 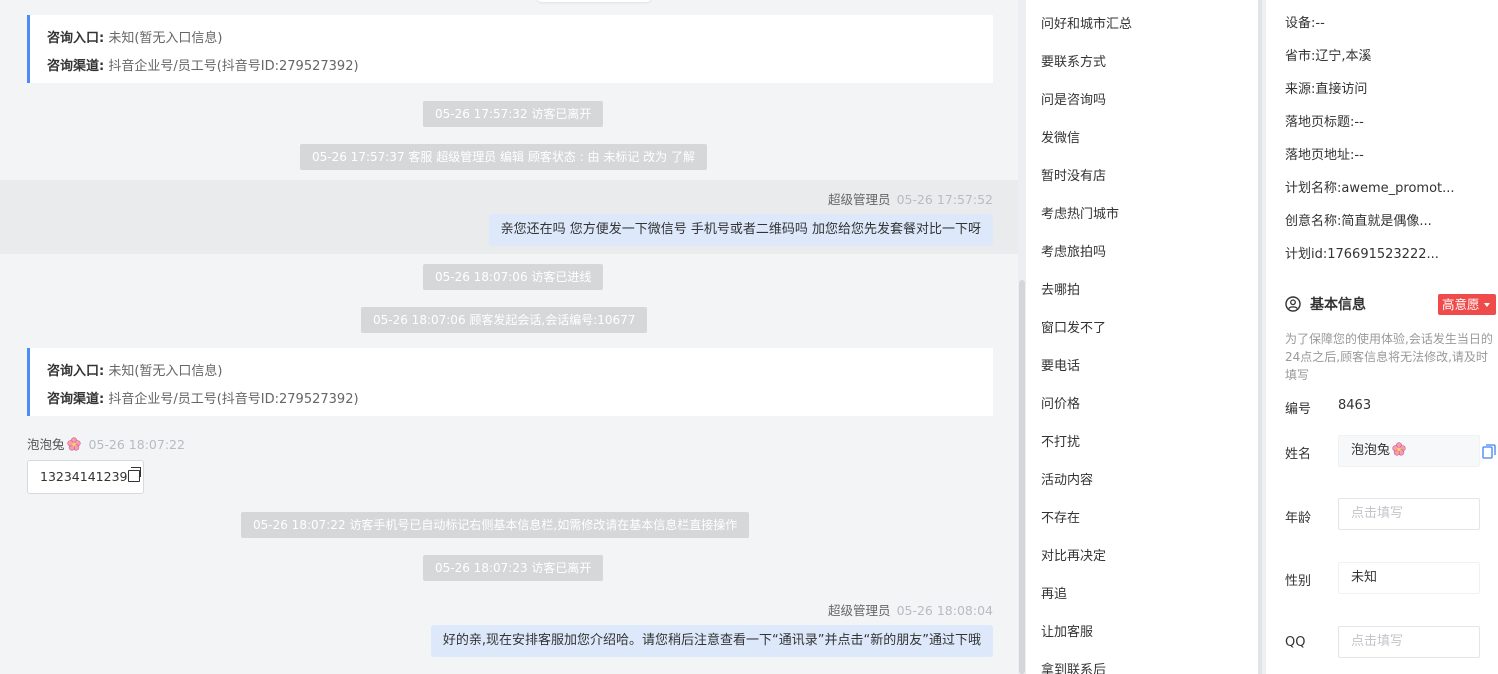 I want to click on panel-divider, so click(x=1262, y=337).